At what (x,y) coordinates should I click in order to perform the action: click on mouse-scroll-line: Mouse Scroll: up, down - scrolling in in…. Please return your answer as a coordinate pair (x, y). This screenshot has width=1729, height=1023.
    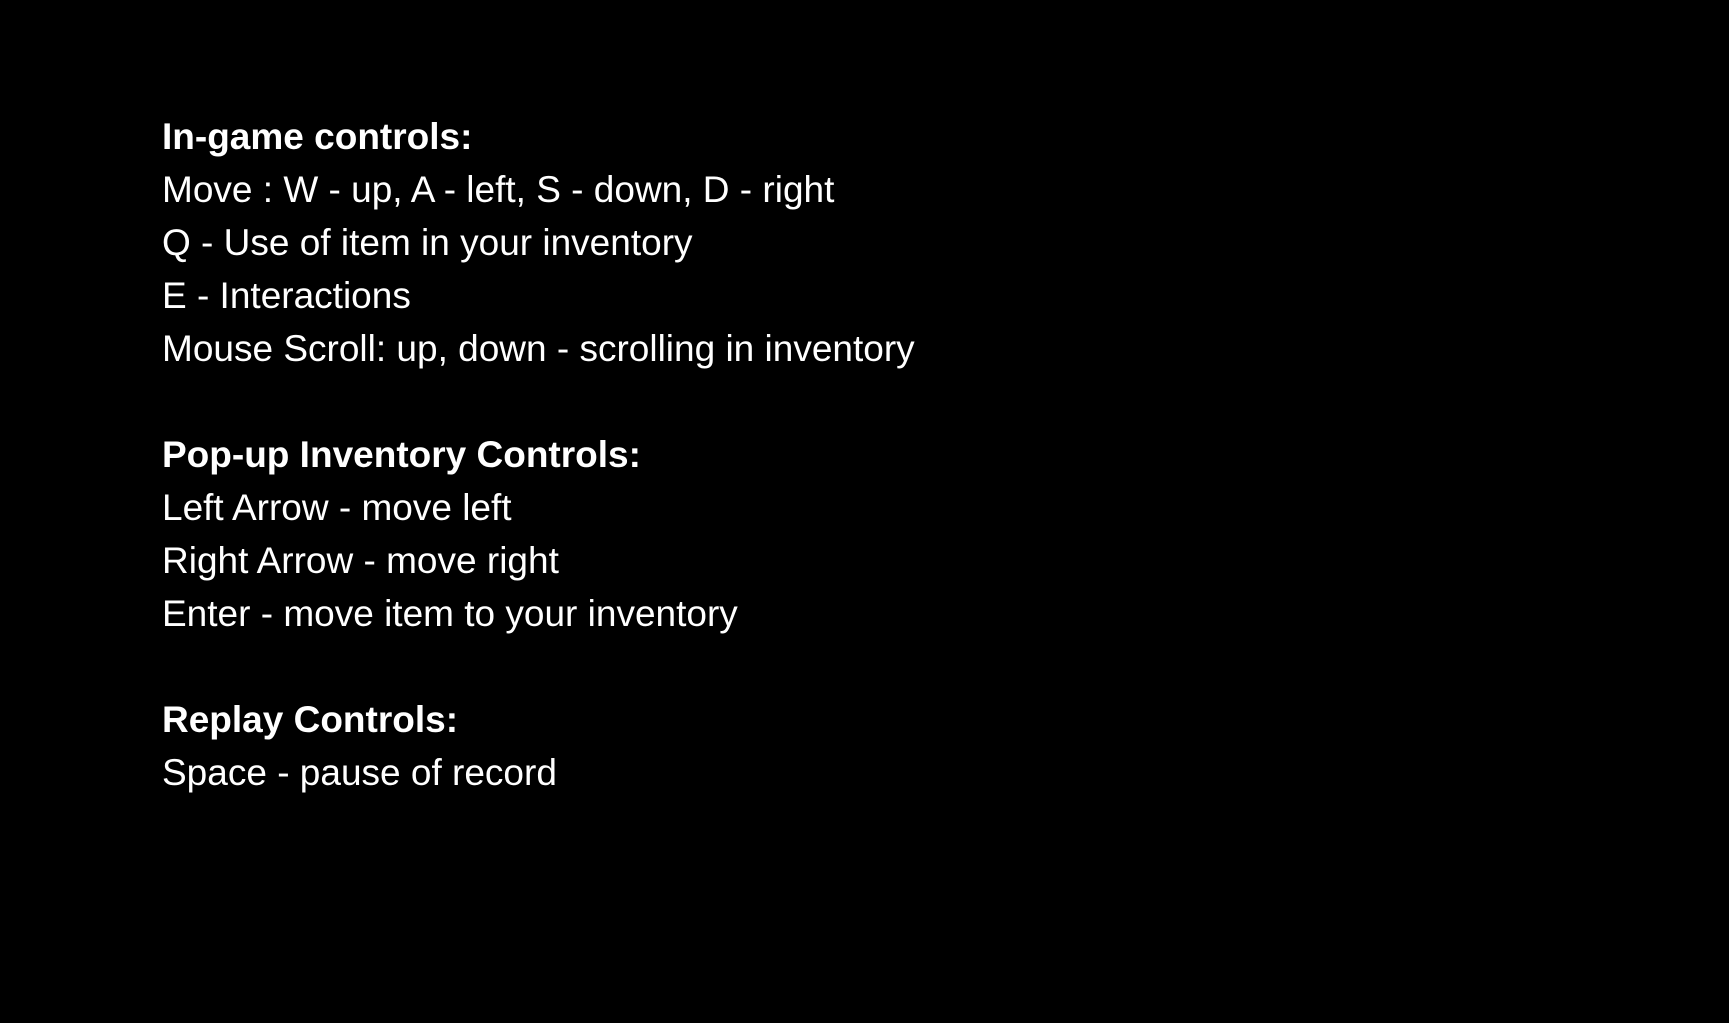
    Looking at the image, I should click on (538, 348).